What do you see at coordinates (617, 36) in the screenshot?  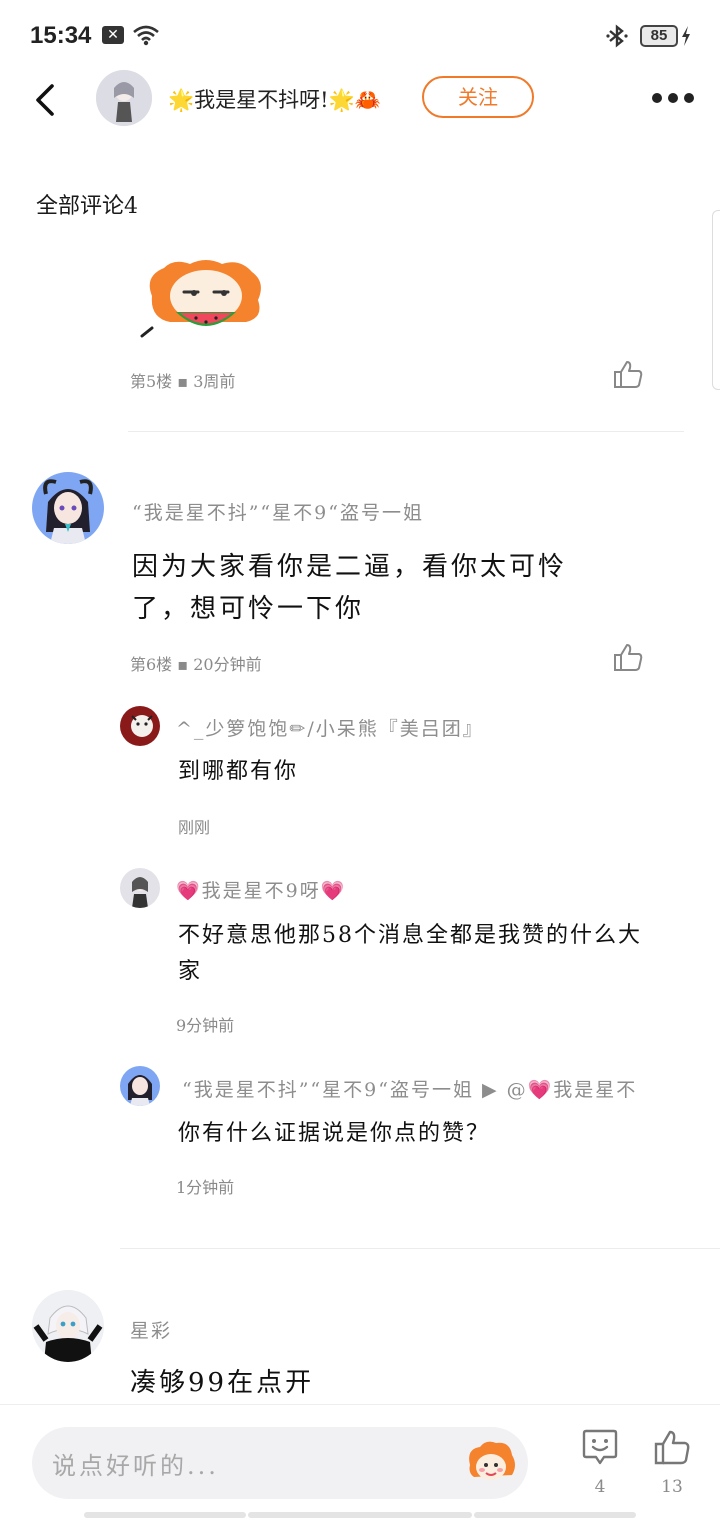 I see `bluetooth-icon` at bounding box center [617, 36].